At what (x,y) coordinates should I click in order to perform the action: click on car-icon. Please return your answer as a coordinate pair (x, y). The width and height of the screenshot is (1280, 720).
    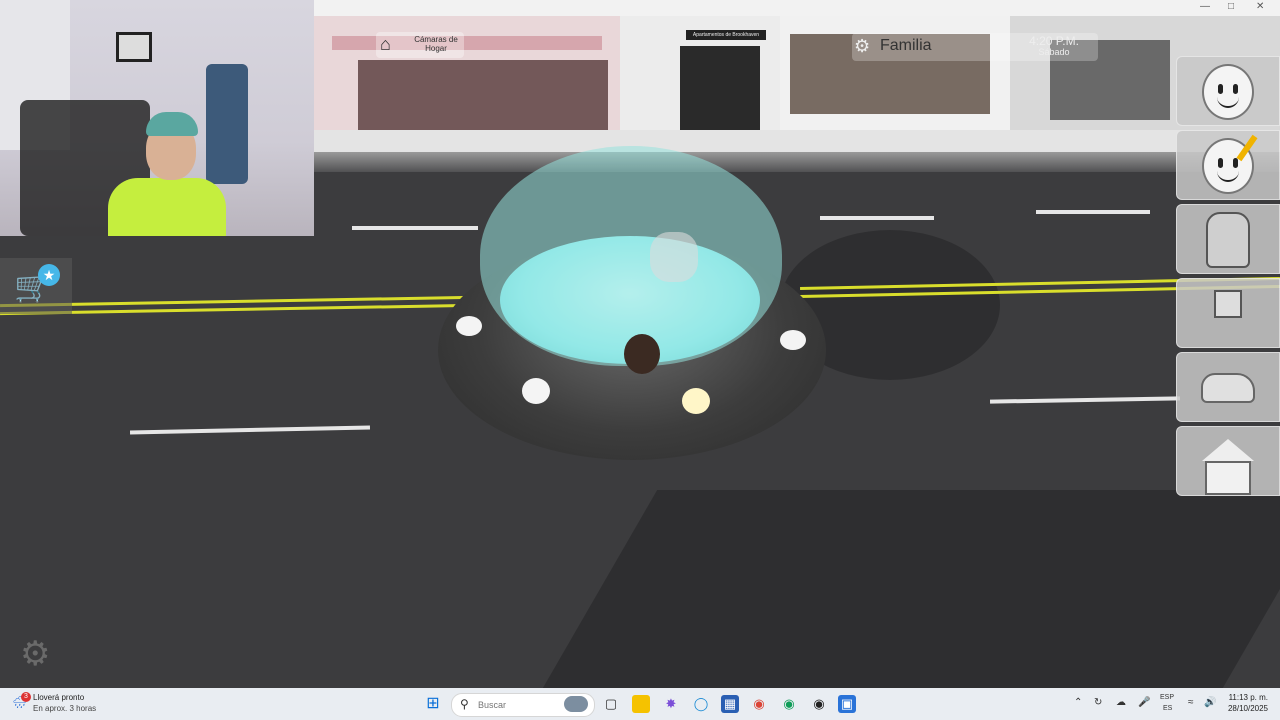
    Looking at the image, I should click on (1228, 388).